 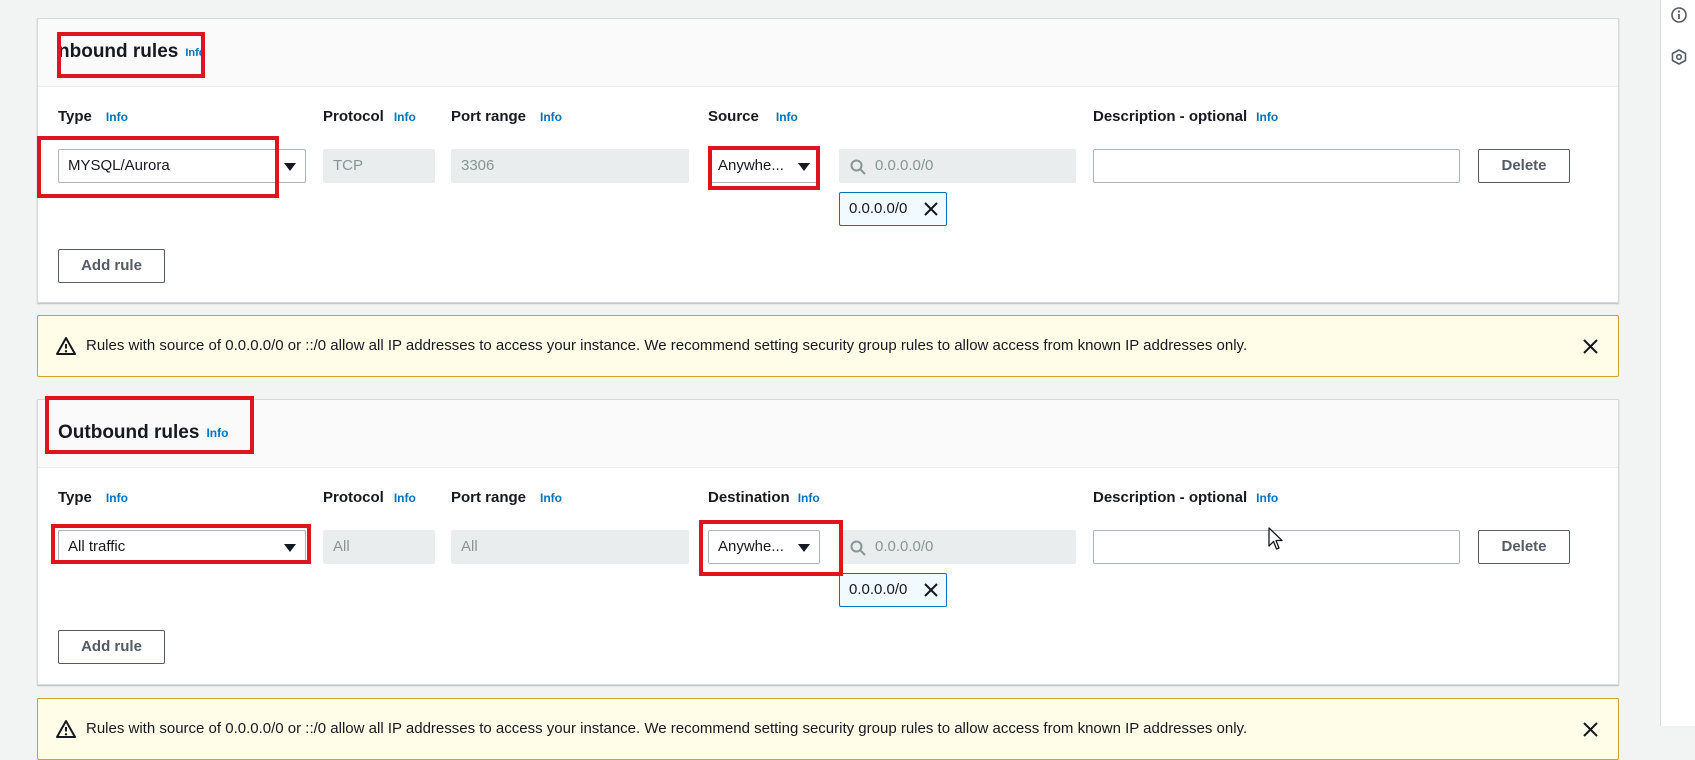 What do you see at coordinates (93, 497) in the screenshot?
I see `outbound-type-header: Type Info` at bounding box center [93, 497].